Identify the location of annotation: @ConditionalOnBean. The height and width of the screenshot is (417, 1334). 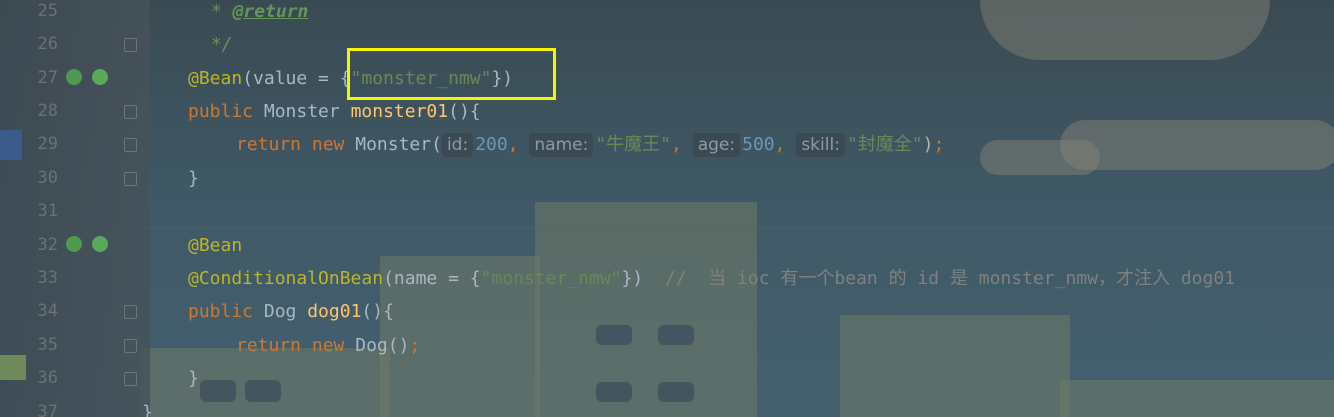
(286, 278).